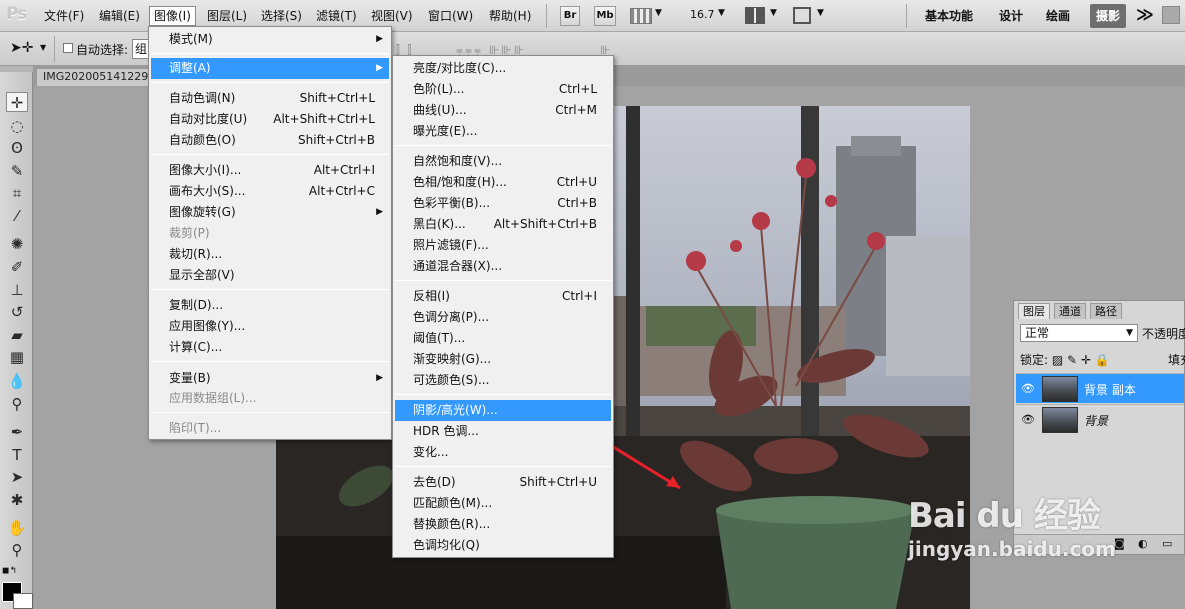  I want to click on menu-item-image-size: 图像大小(I)... Alt+Ctrl+I, so click(270, 170).